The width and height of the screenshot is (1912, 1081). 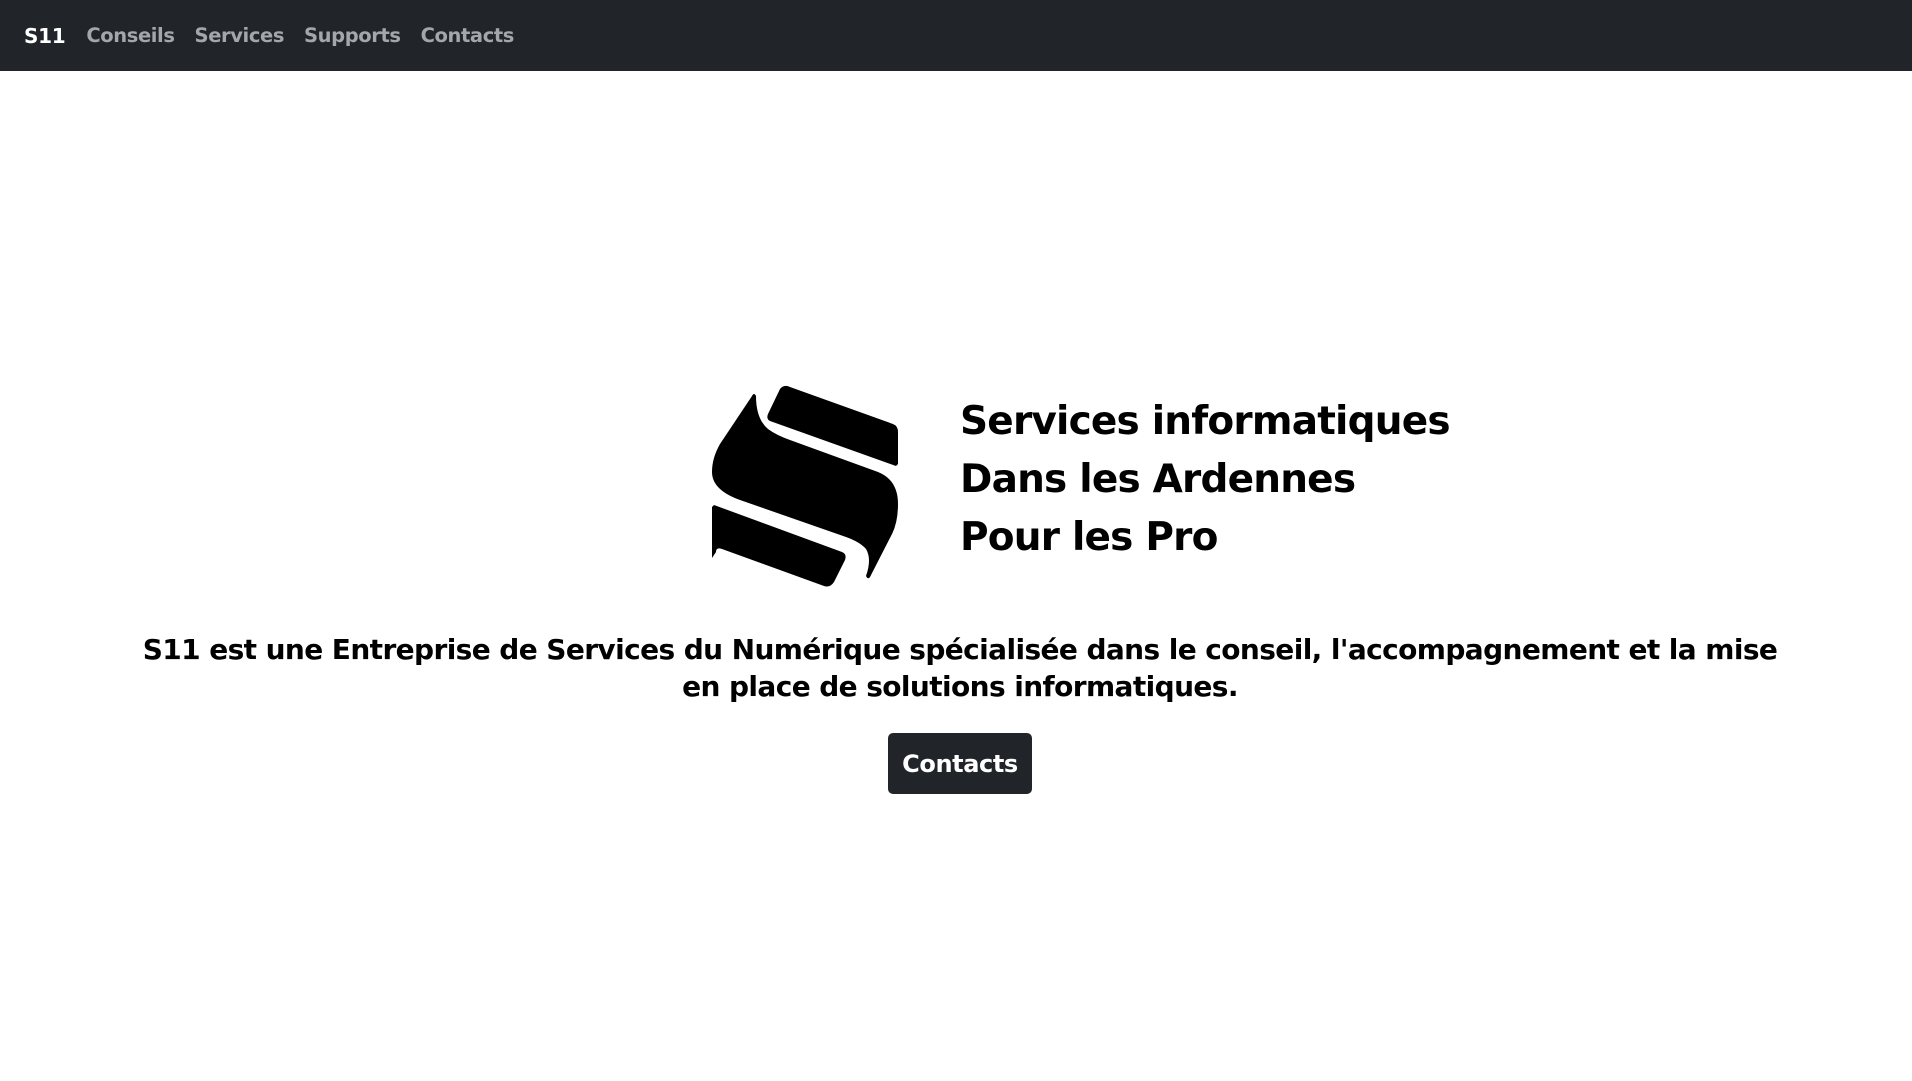 I want to click on nav-link-services: Services, so click(x=240, y=35).